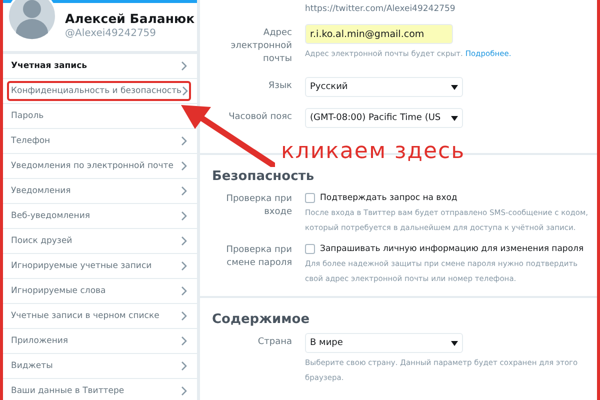  Describe the element at coordinates (384, 87) in the screenshot. I see `dropdown: Русский` at that location.